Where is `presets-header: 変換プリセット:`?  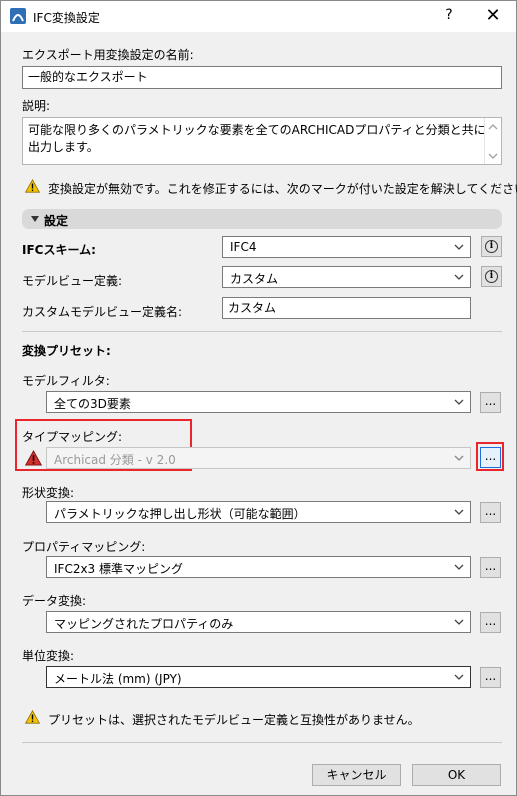 presets-header: 変換プリセット: is located at coordinates (66, 351).